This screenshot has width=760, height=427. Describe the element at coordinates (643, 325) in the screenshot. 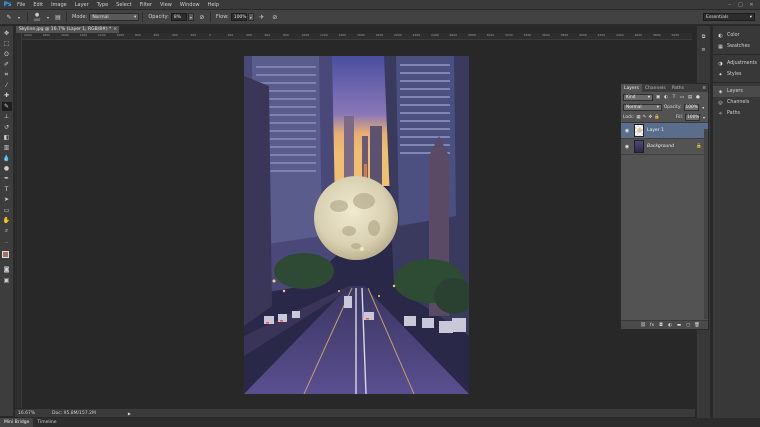

I see `link-layers-icon: ⛓` at that location.